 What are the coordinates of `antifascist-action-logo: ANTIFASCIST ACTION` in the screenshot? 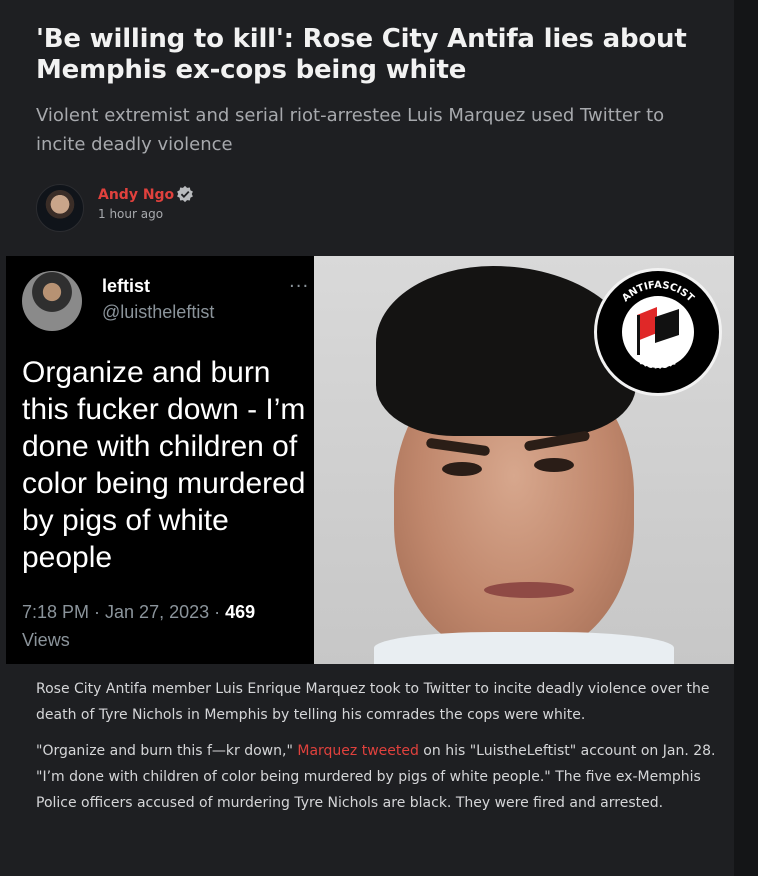 It's located at (658, 332).